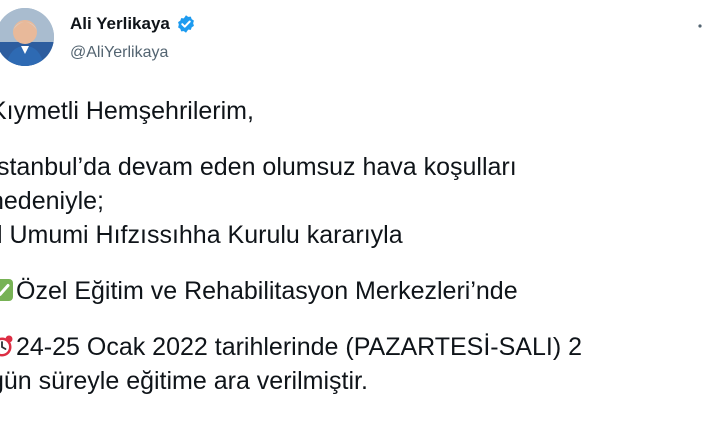 The height and width of the screenshot is (431, 706). I want to click on alarm-clock-emoji-icon, so click(7, 345).